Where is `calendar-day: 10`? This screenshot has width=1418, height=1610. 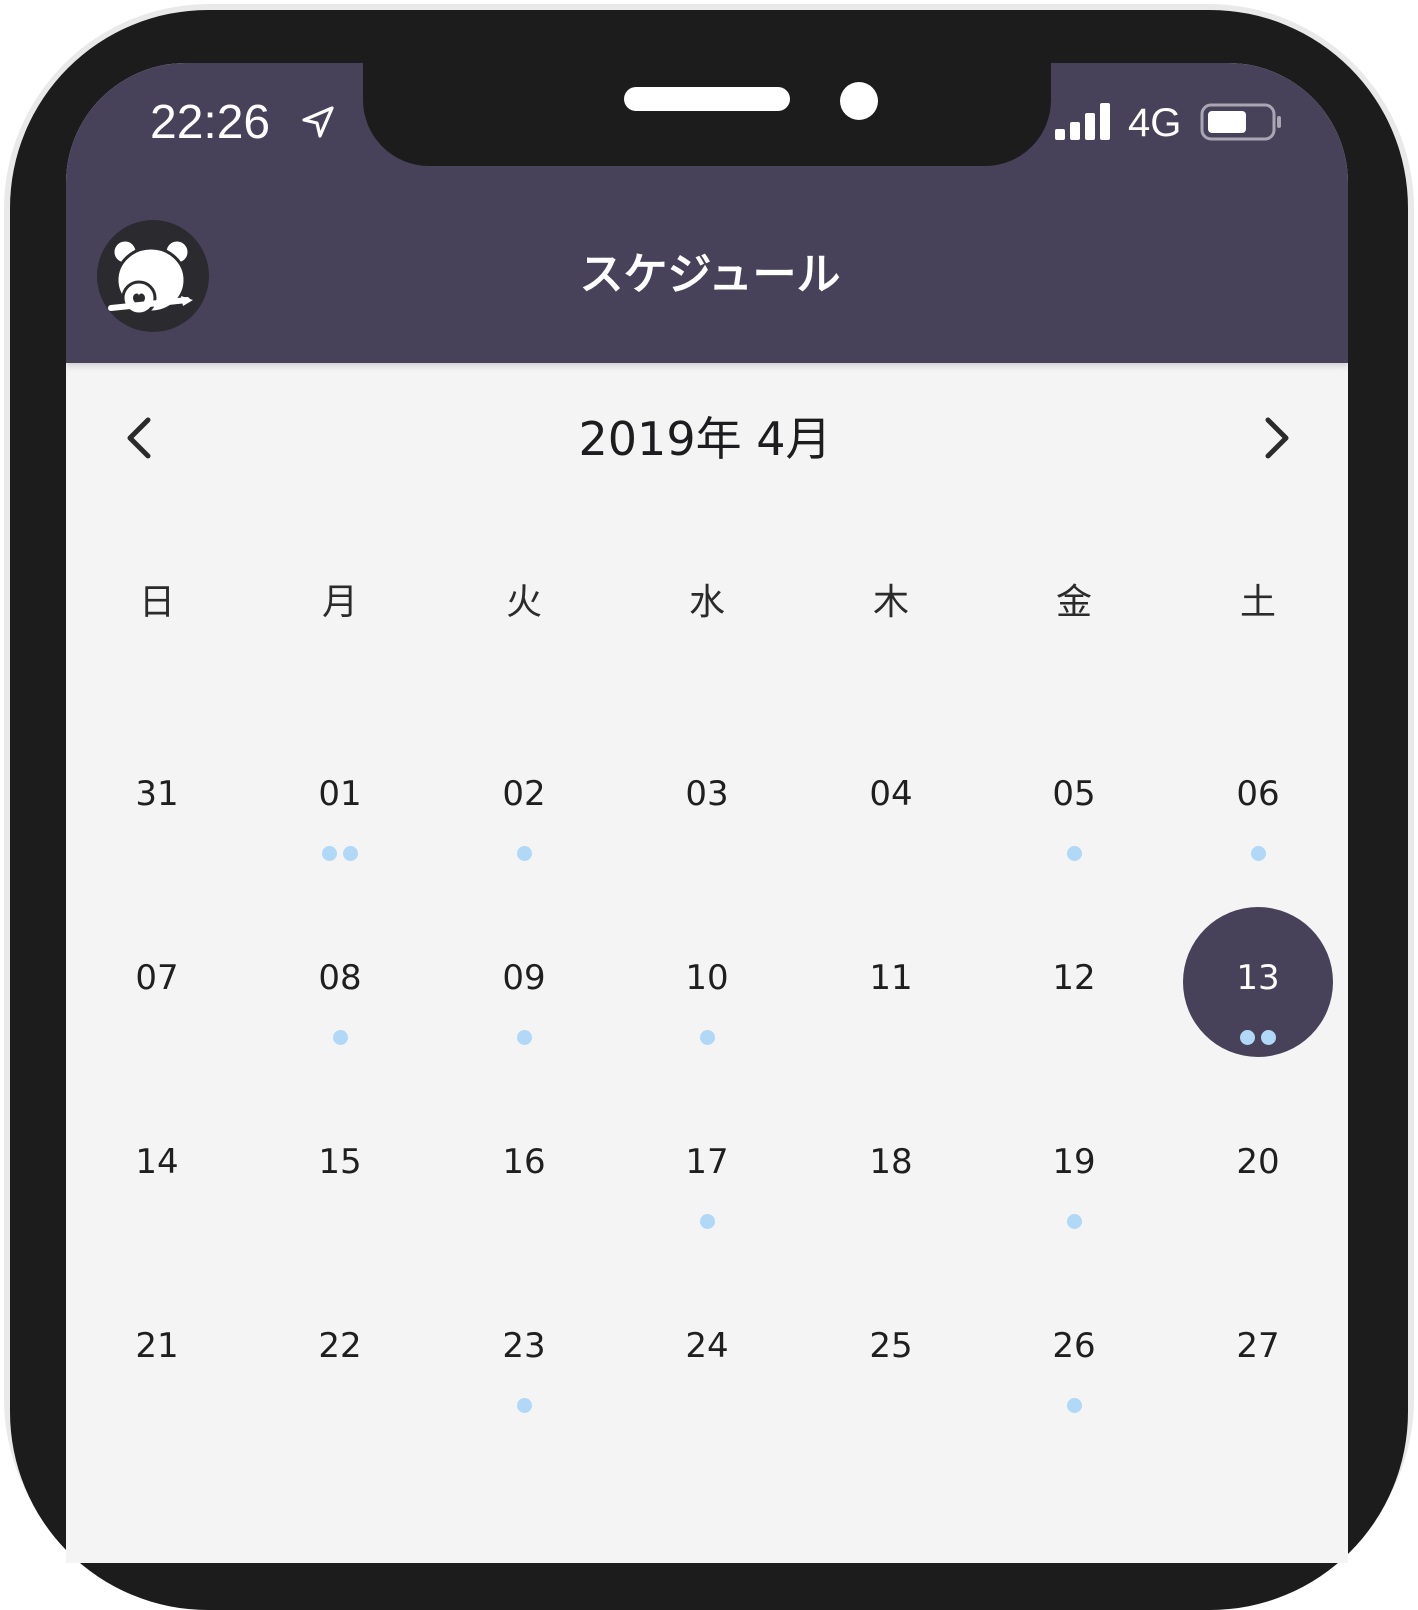
calendar-day: 10 is located at coordinates (707, 982).